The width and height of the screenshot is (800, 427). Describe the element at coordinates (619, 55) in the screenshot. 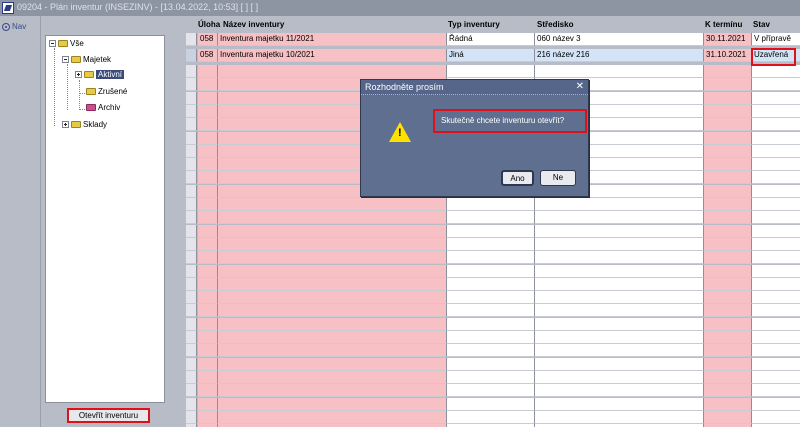

I see `cell-stredisko: 216 název 216` at that location.